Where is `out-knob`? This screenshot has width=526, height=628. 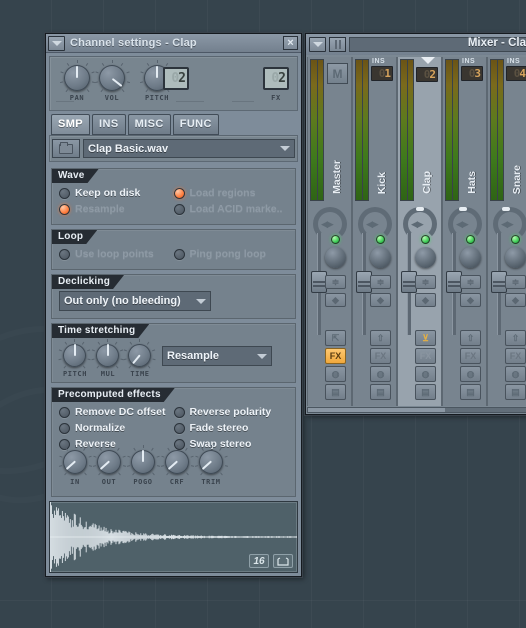
out-knob is located at coordinates (109, 460).